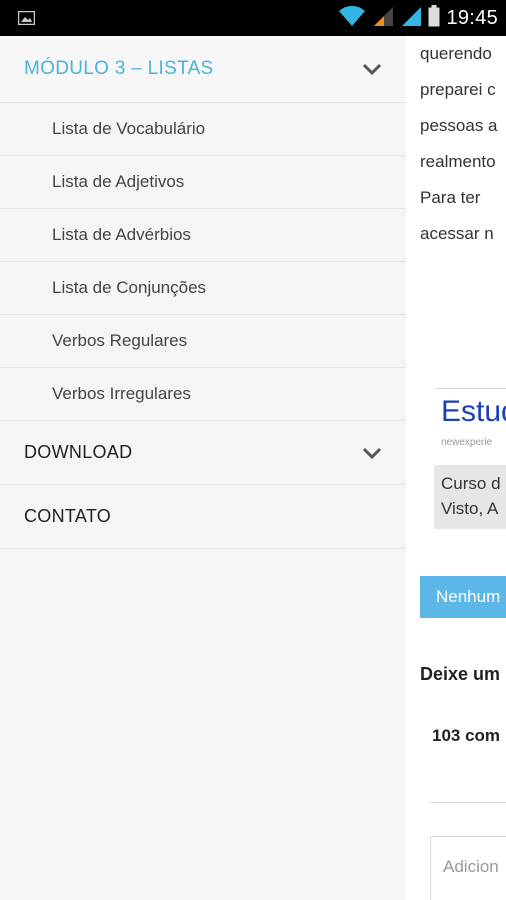 The image size is (506, 900). Describe the element at coordinates (473, 412) in the screenshot. I see `ad-title: Estud` at that location.